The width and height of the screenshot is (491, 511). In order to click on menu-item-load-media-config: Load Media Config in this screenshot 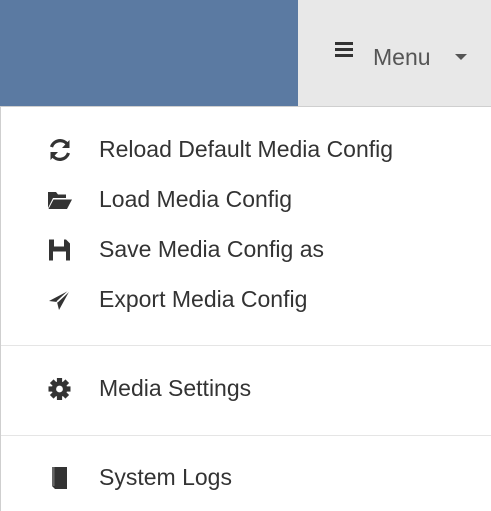, I will do `click(246, 200)`.